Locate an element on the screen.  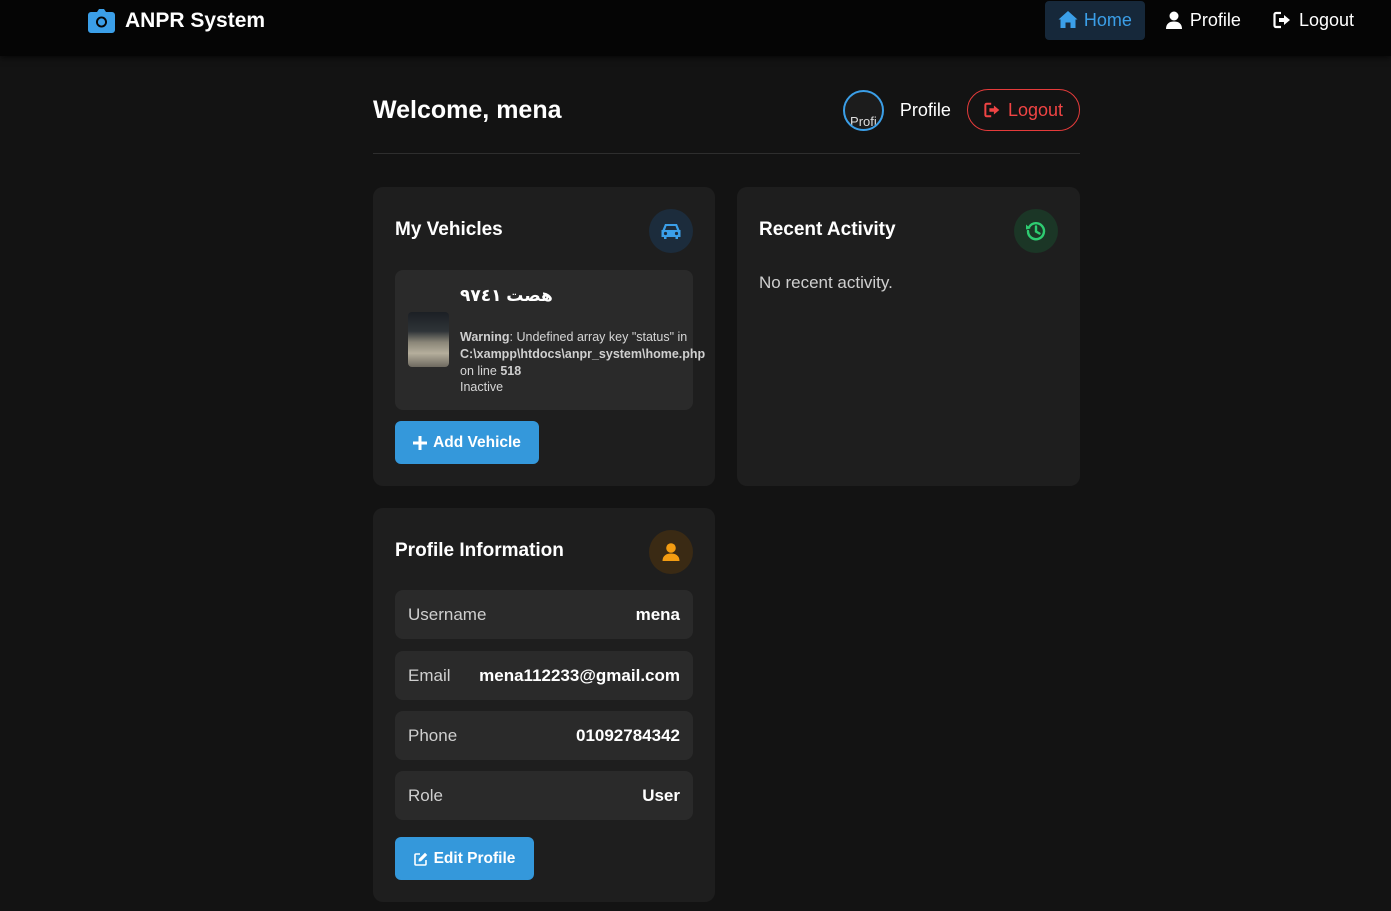
edit-icon is located at coordinates (420, 859).